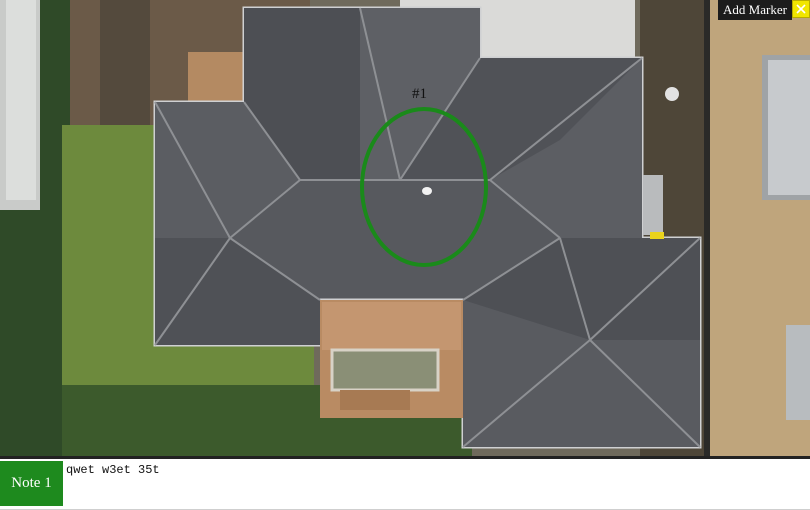 Image resolution: width=810 pixels, height=510 pixels. I want to click on notes-panel: Note 1 qwet w3et 35t, so click(405, 484).